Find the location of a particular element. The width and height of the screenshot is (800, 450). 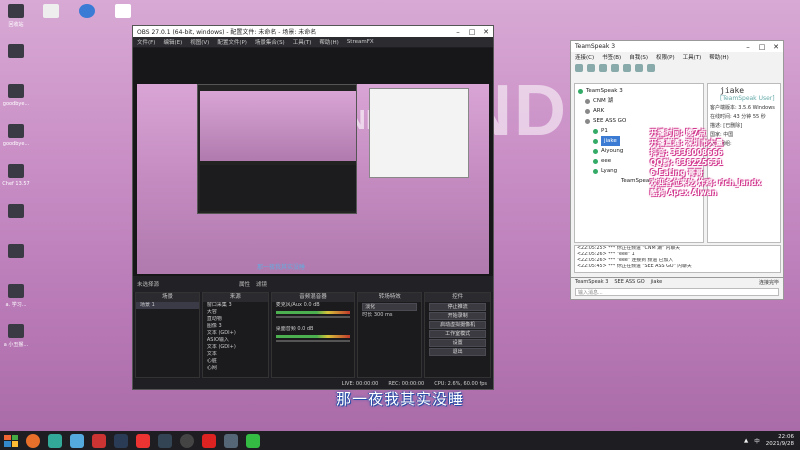

overlay-line: 6-Eating 哥哥 is located at coordinates (676, 172).